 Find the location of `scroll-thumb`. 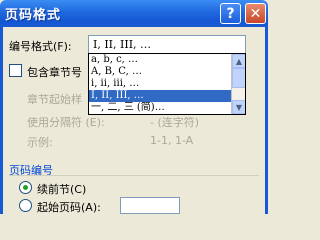

scroll-thumb is located at coordinates (238, 78).